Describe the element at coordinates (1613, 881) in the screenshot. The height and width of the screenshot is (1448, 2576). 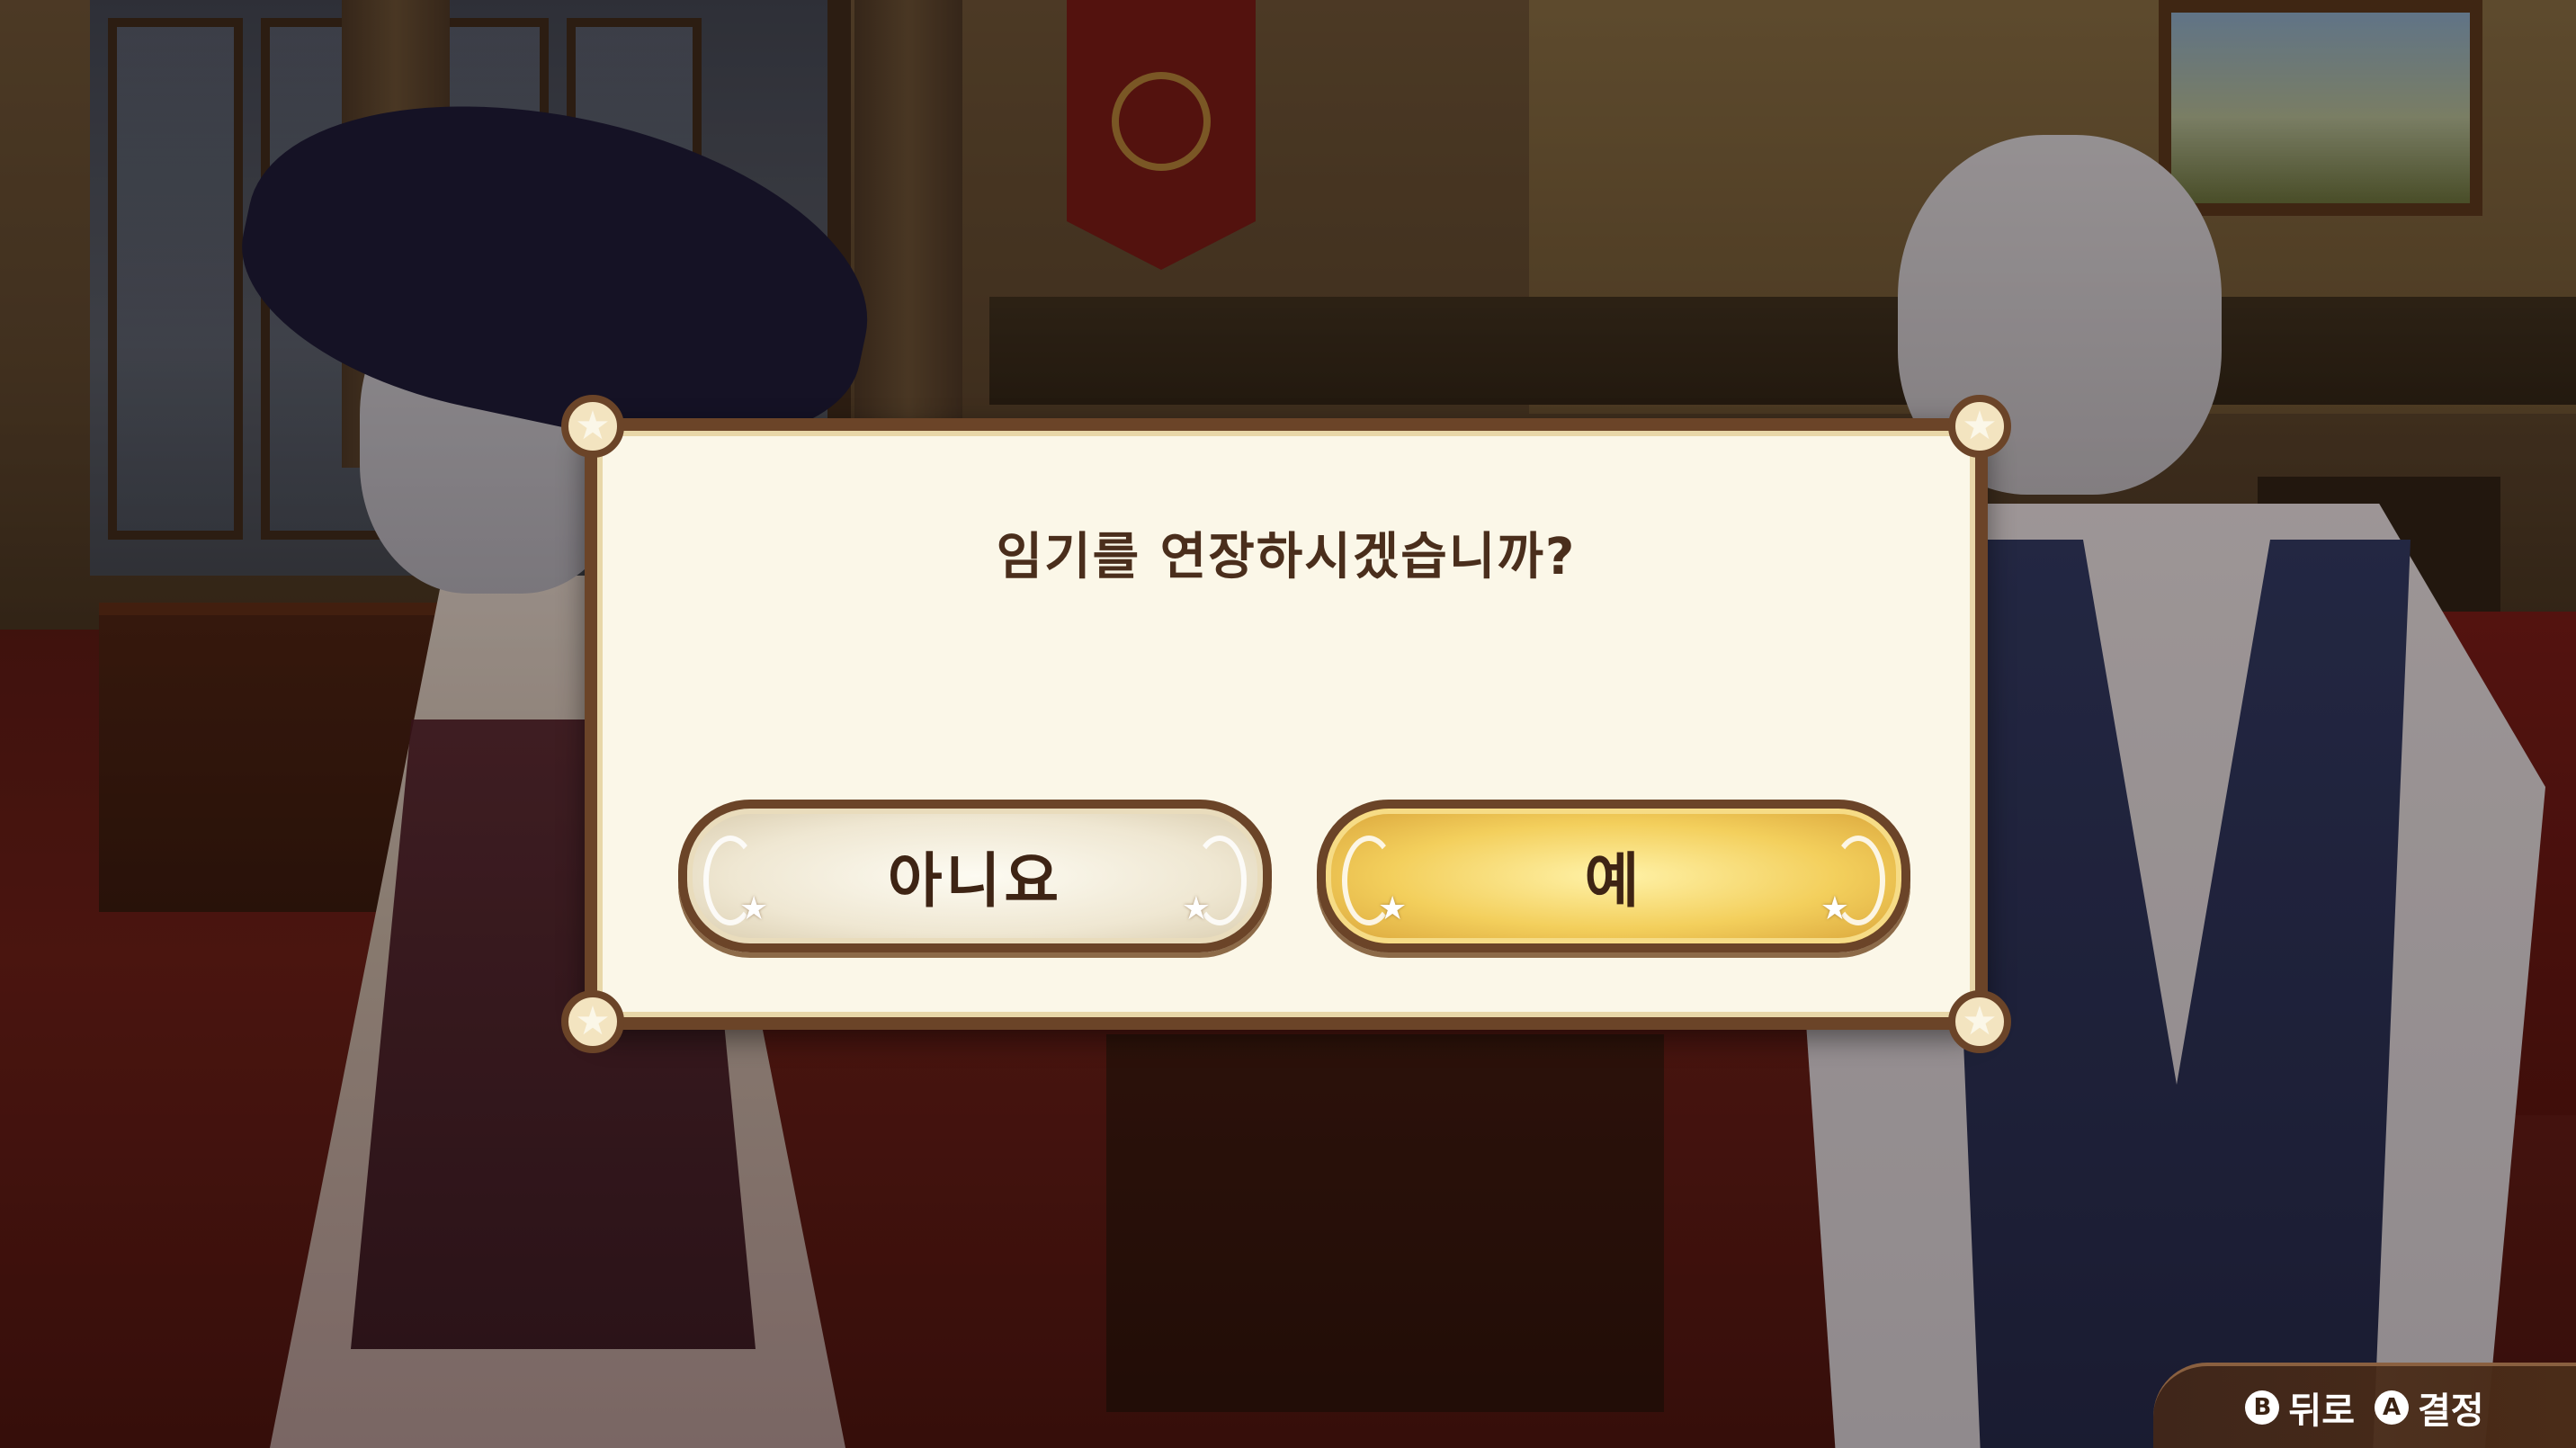
I see `yes-button-label: 예` at that location.